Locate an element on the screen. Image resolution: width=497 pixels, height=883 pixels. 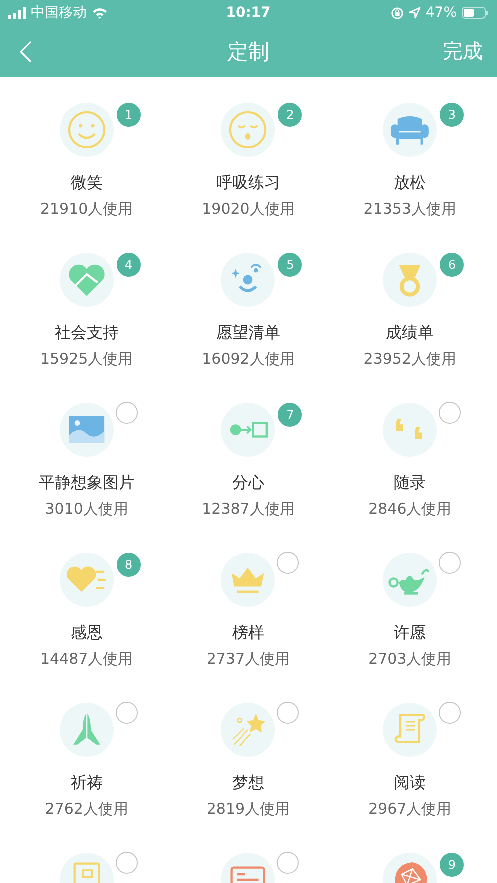
usage-count: 2846人使用 is located at coordinates (410, 509).